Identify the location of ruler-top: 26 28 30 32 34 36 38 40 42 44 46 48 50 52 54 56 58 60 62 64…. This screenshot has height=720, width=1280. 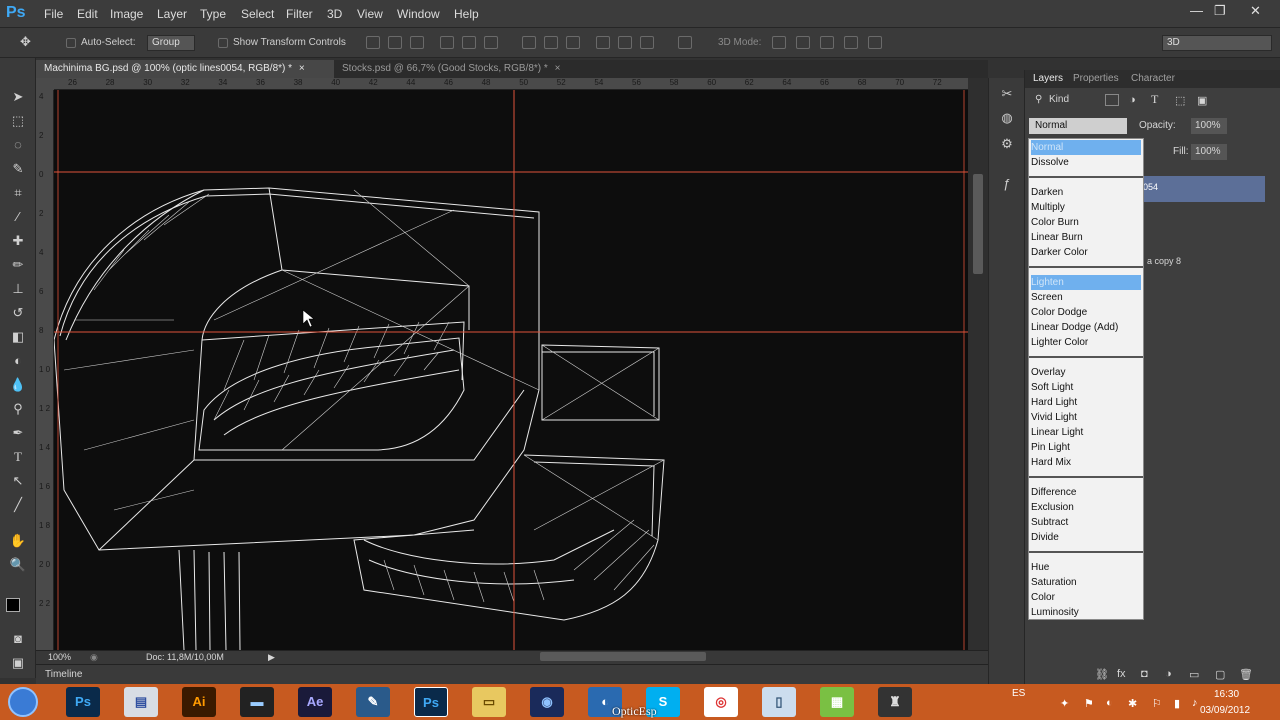
(511, 84).